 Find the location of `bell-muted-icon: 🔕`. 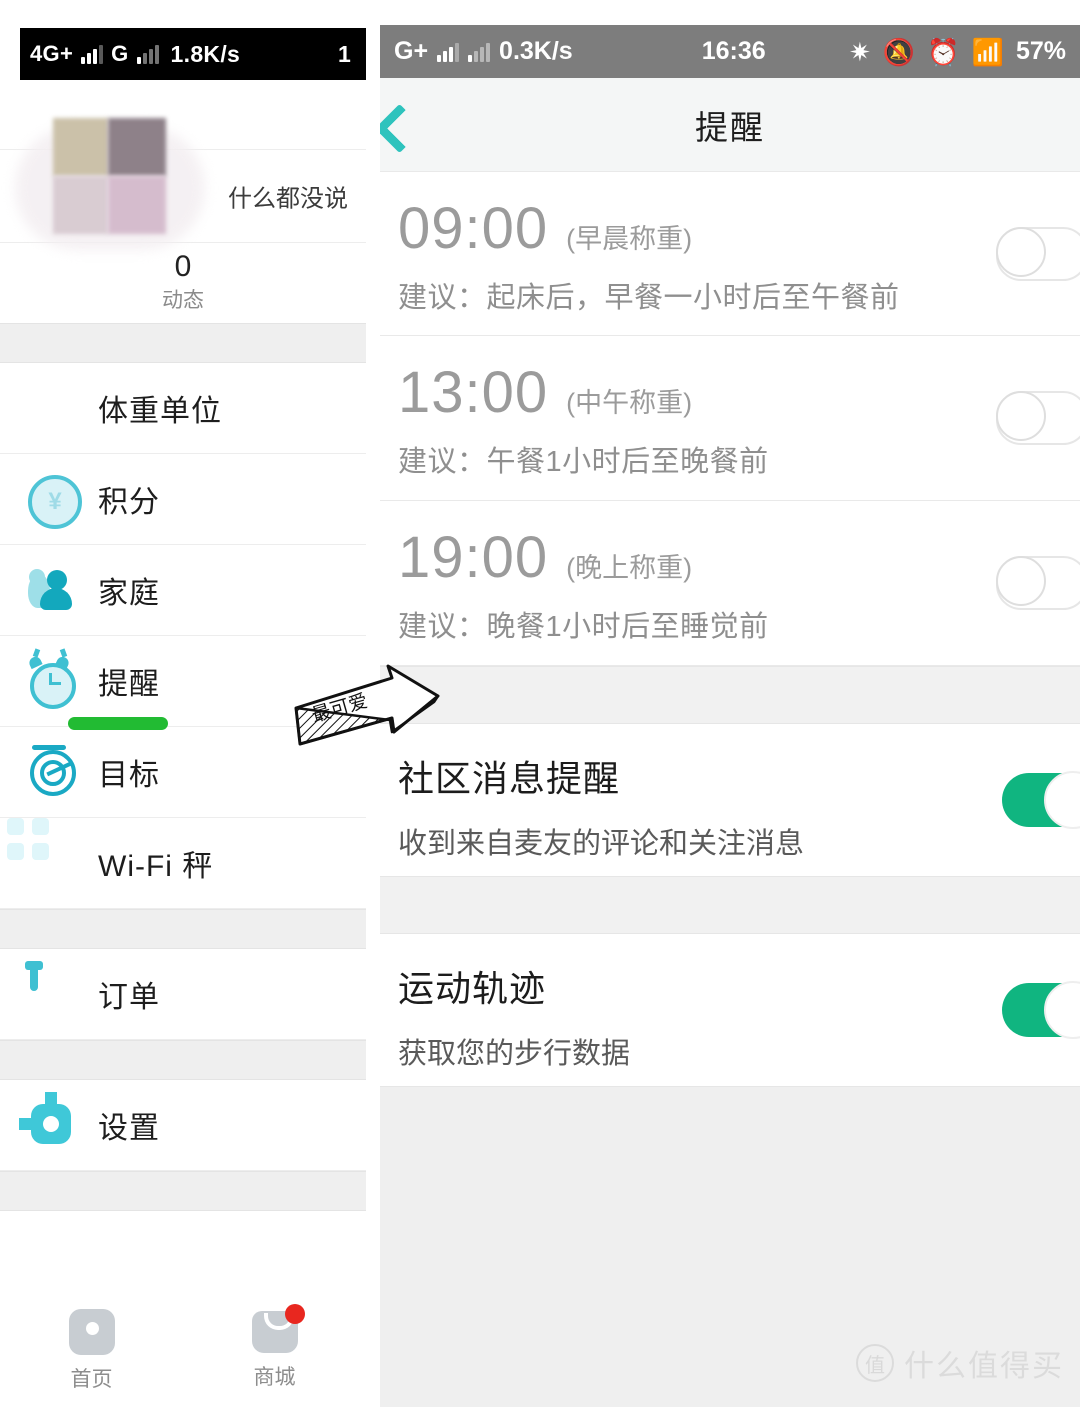

bell-muted-icon: 🔕 is located at coordinates (899, 51).